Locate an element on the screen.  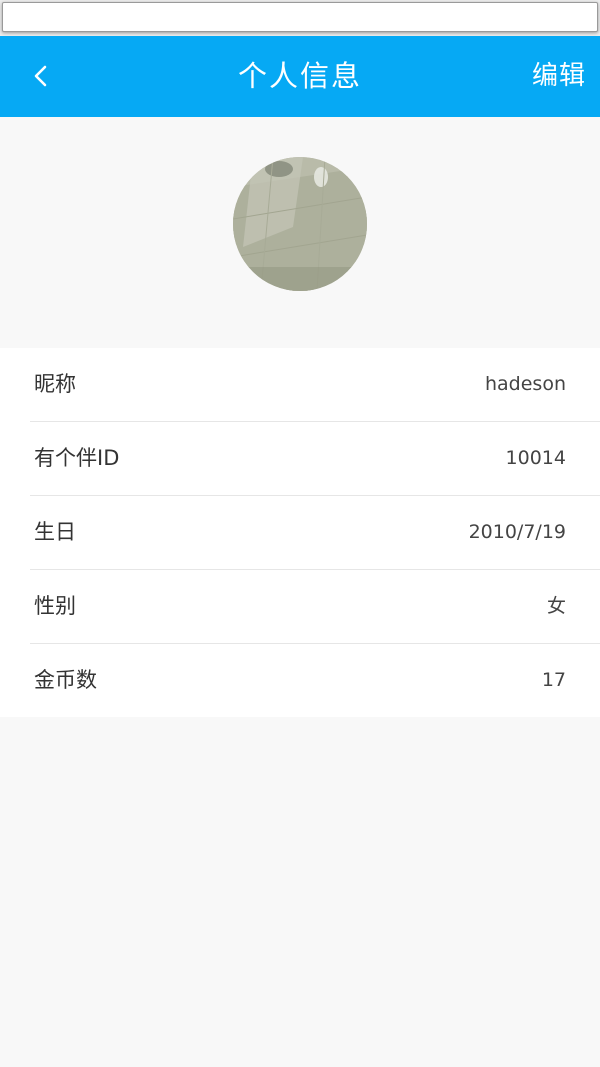
birthday-row: 生日 2010/7/19 is located at coordinates (315, 533).